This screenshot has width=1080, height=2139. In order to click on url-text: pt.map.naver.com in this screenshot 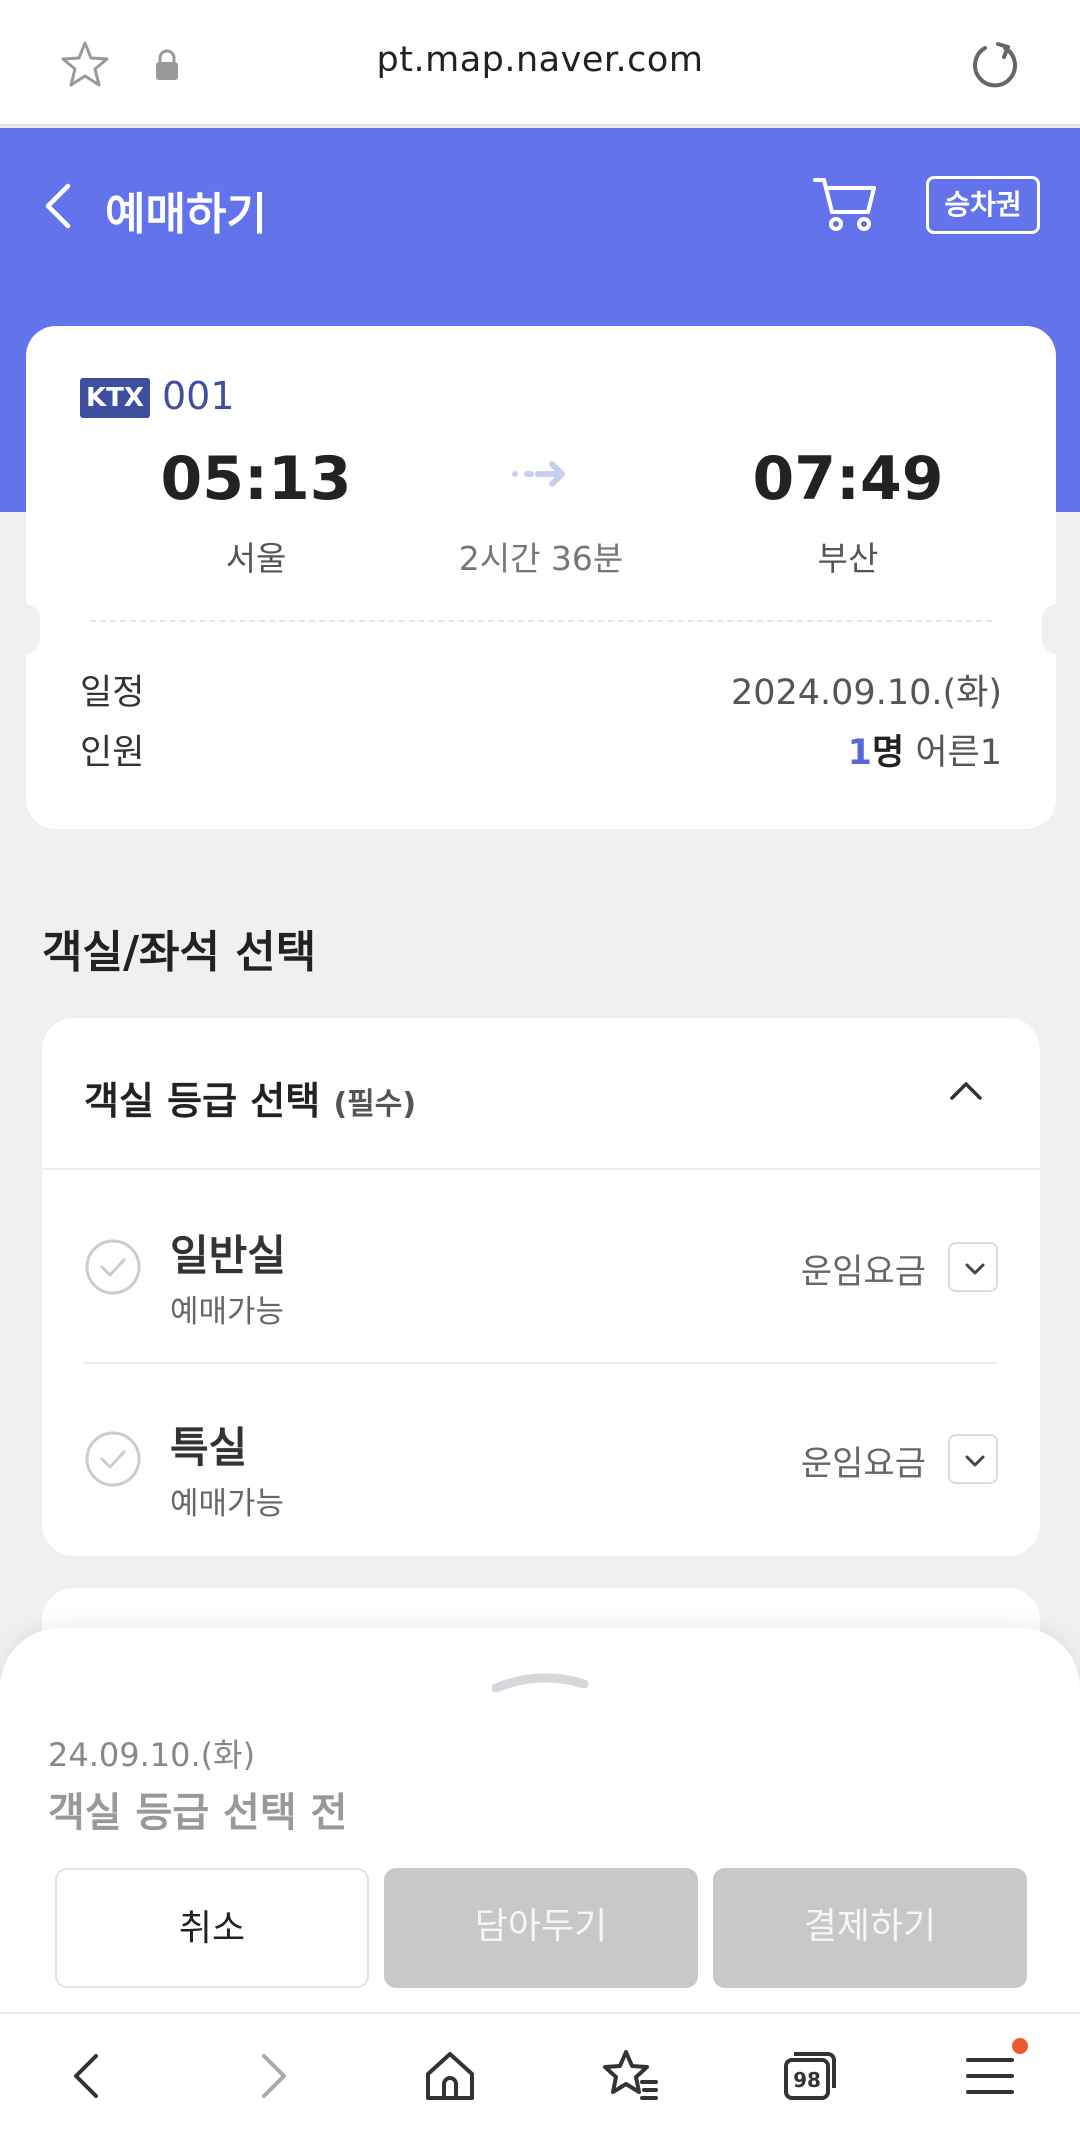, I will do `click(540, 60)`.